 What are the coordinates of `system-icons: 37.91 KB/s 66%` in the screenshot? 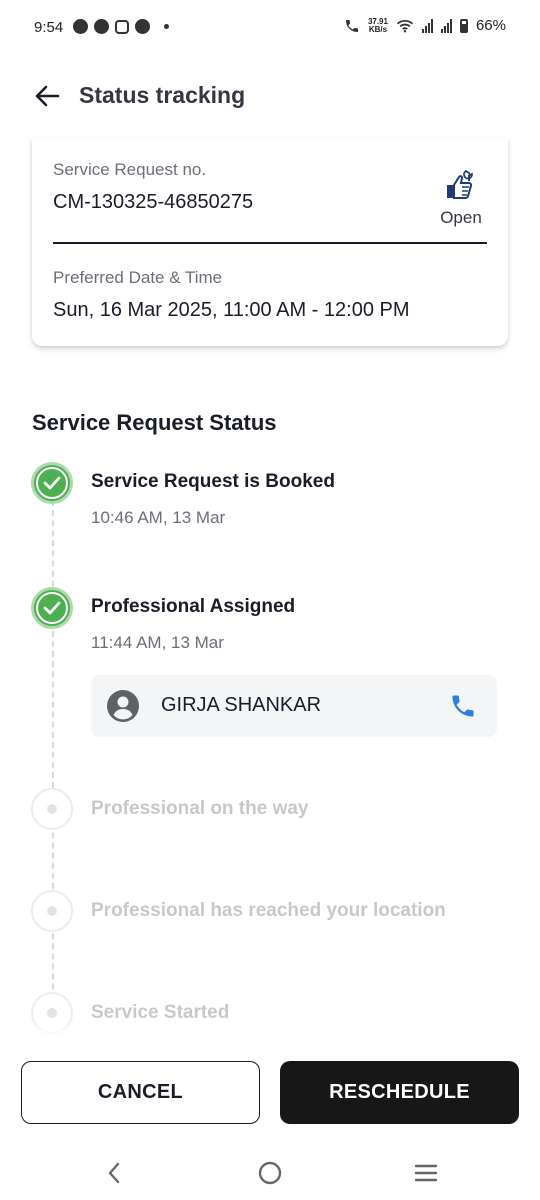 It's located at (425, 25).